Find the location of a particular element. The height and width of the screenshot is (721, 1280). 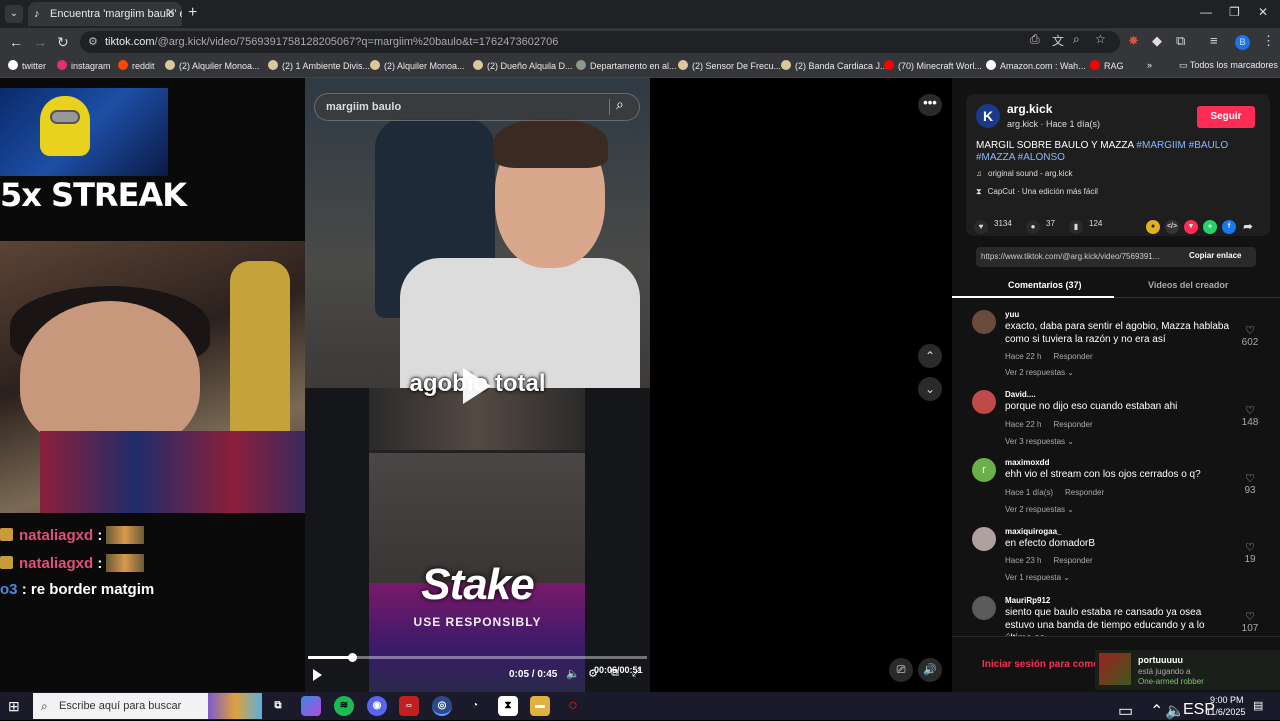

comment-username: maximoxdd is located at coordinates (1027, 462).